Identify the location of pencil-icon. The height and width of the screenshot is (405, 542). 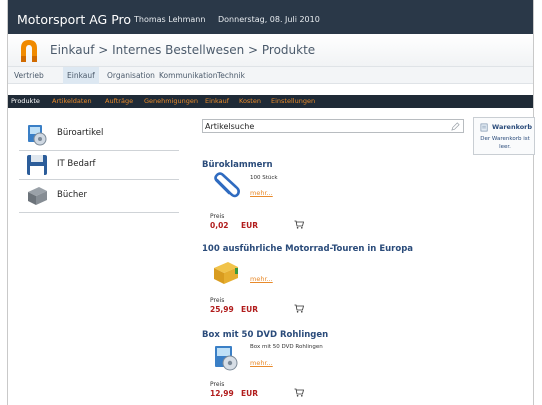
(455, 126).